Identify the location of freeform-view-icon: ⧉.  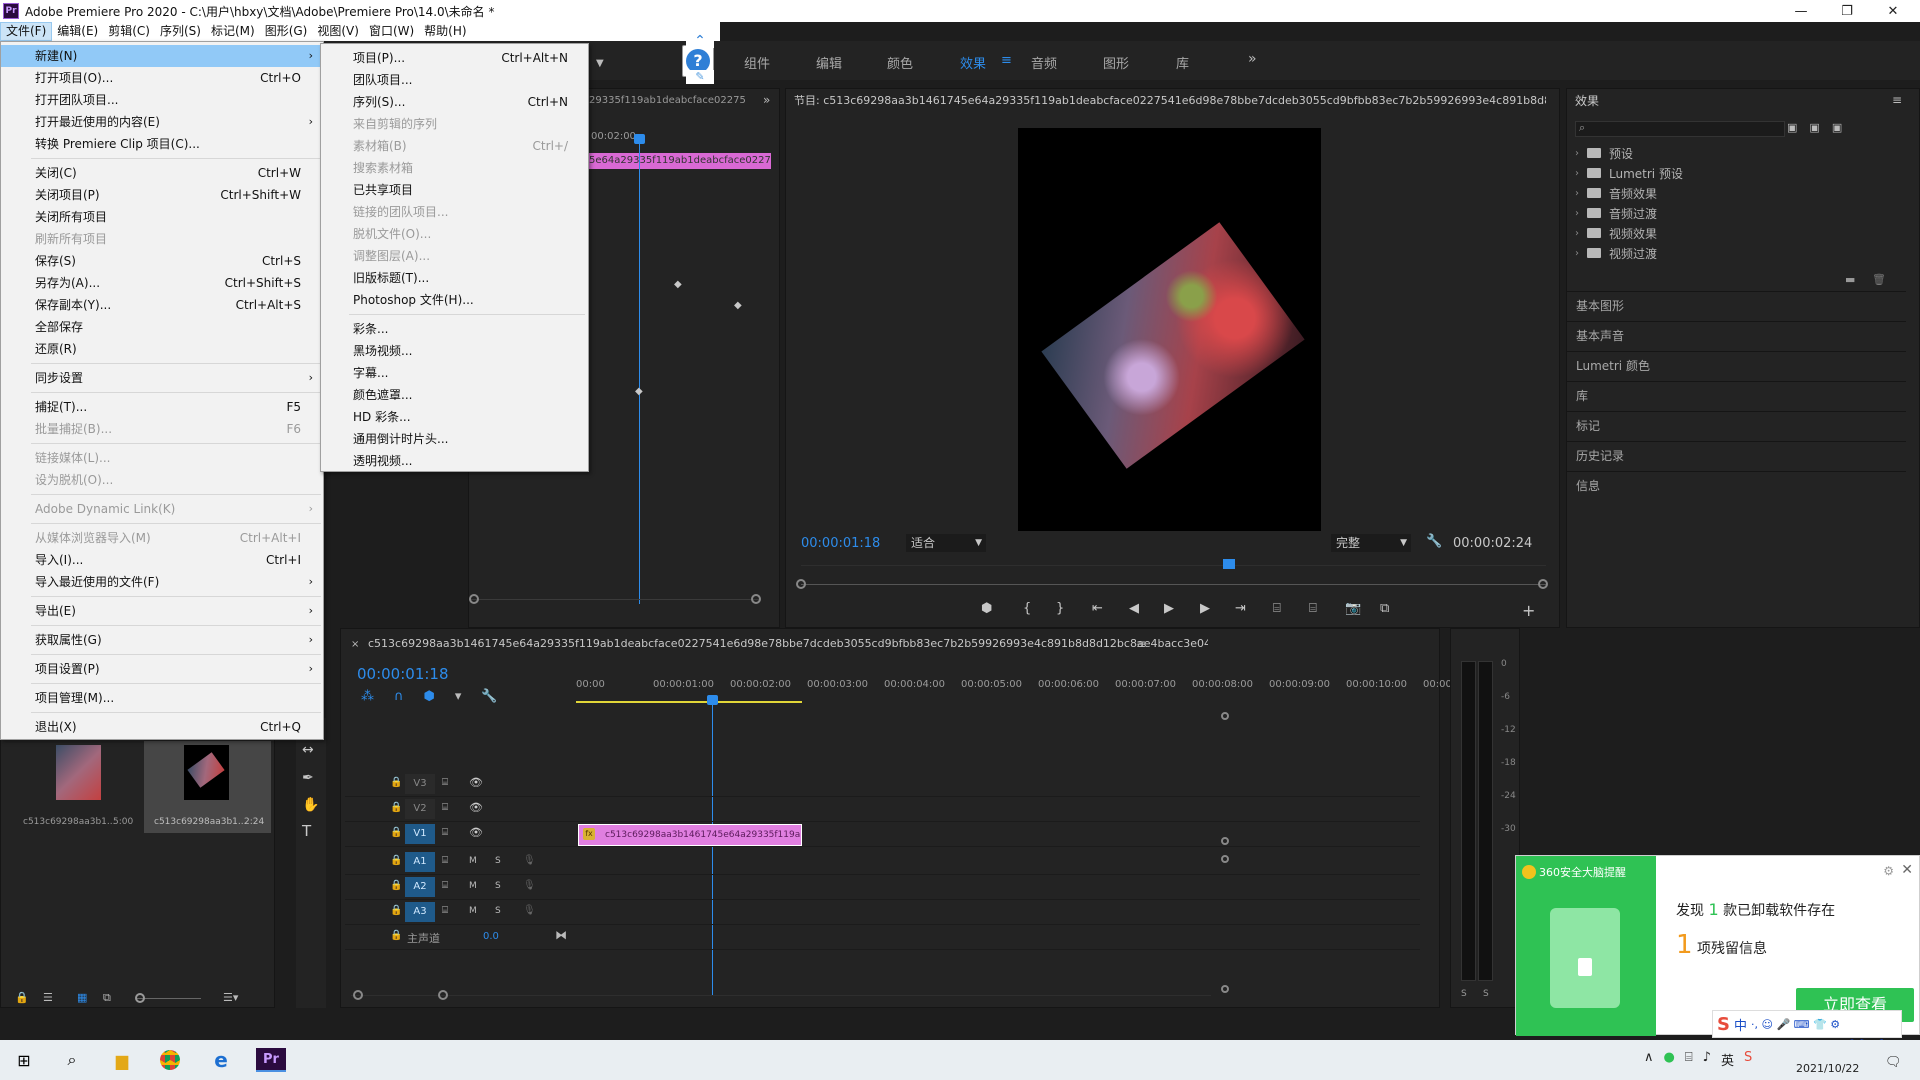
(107, 998).